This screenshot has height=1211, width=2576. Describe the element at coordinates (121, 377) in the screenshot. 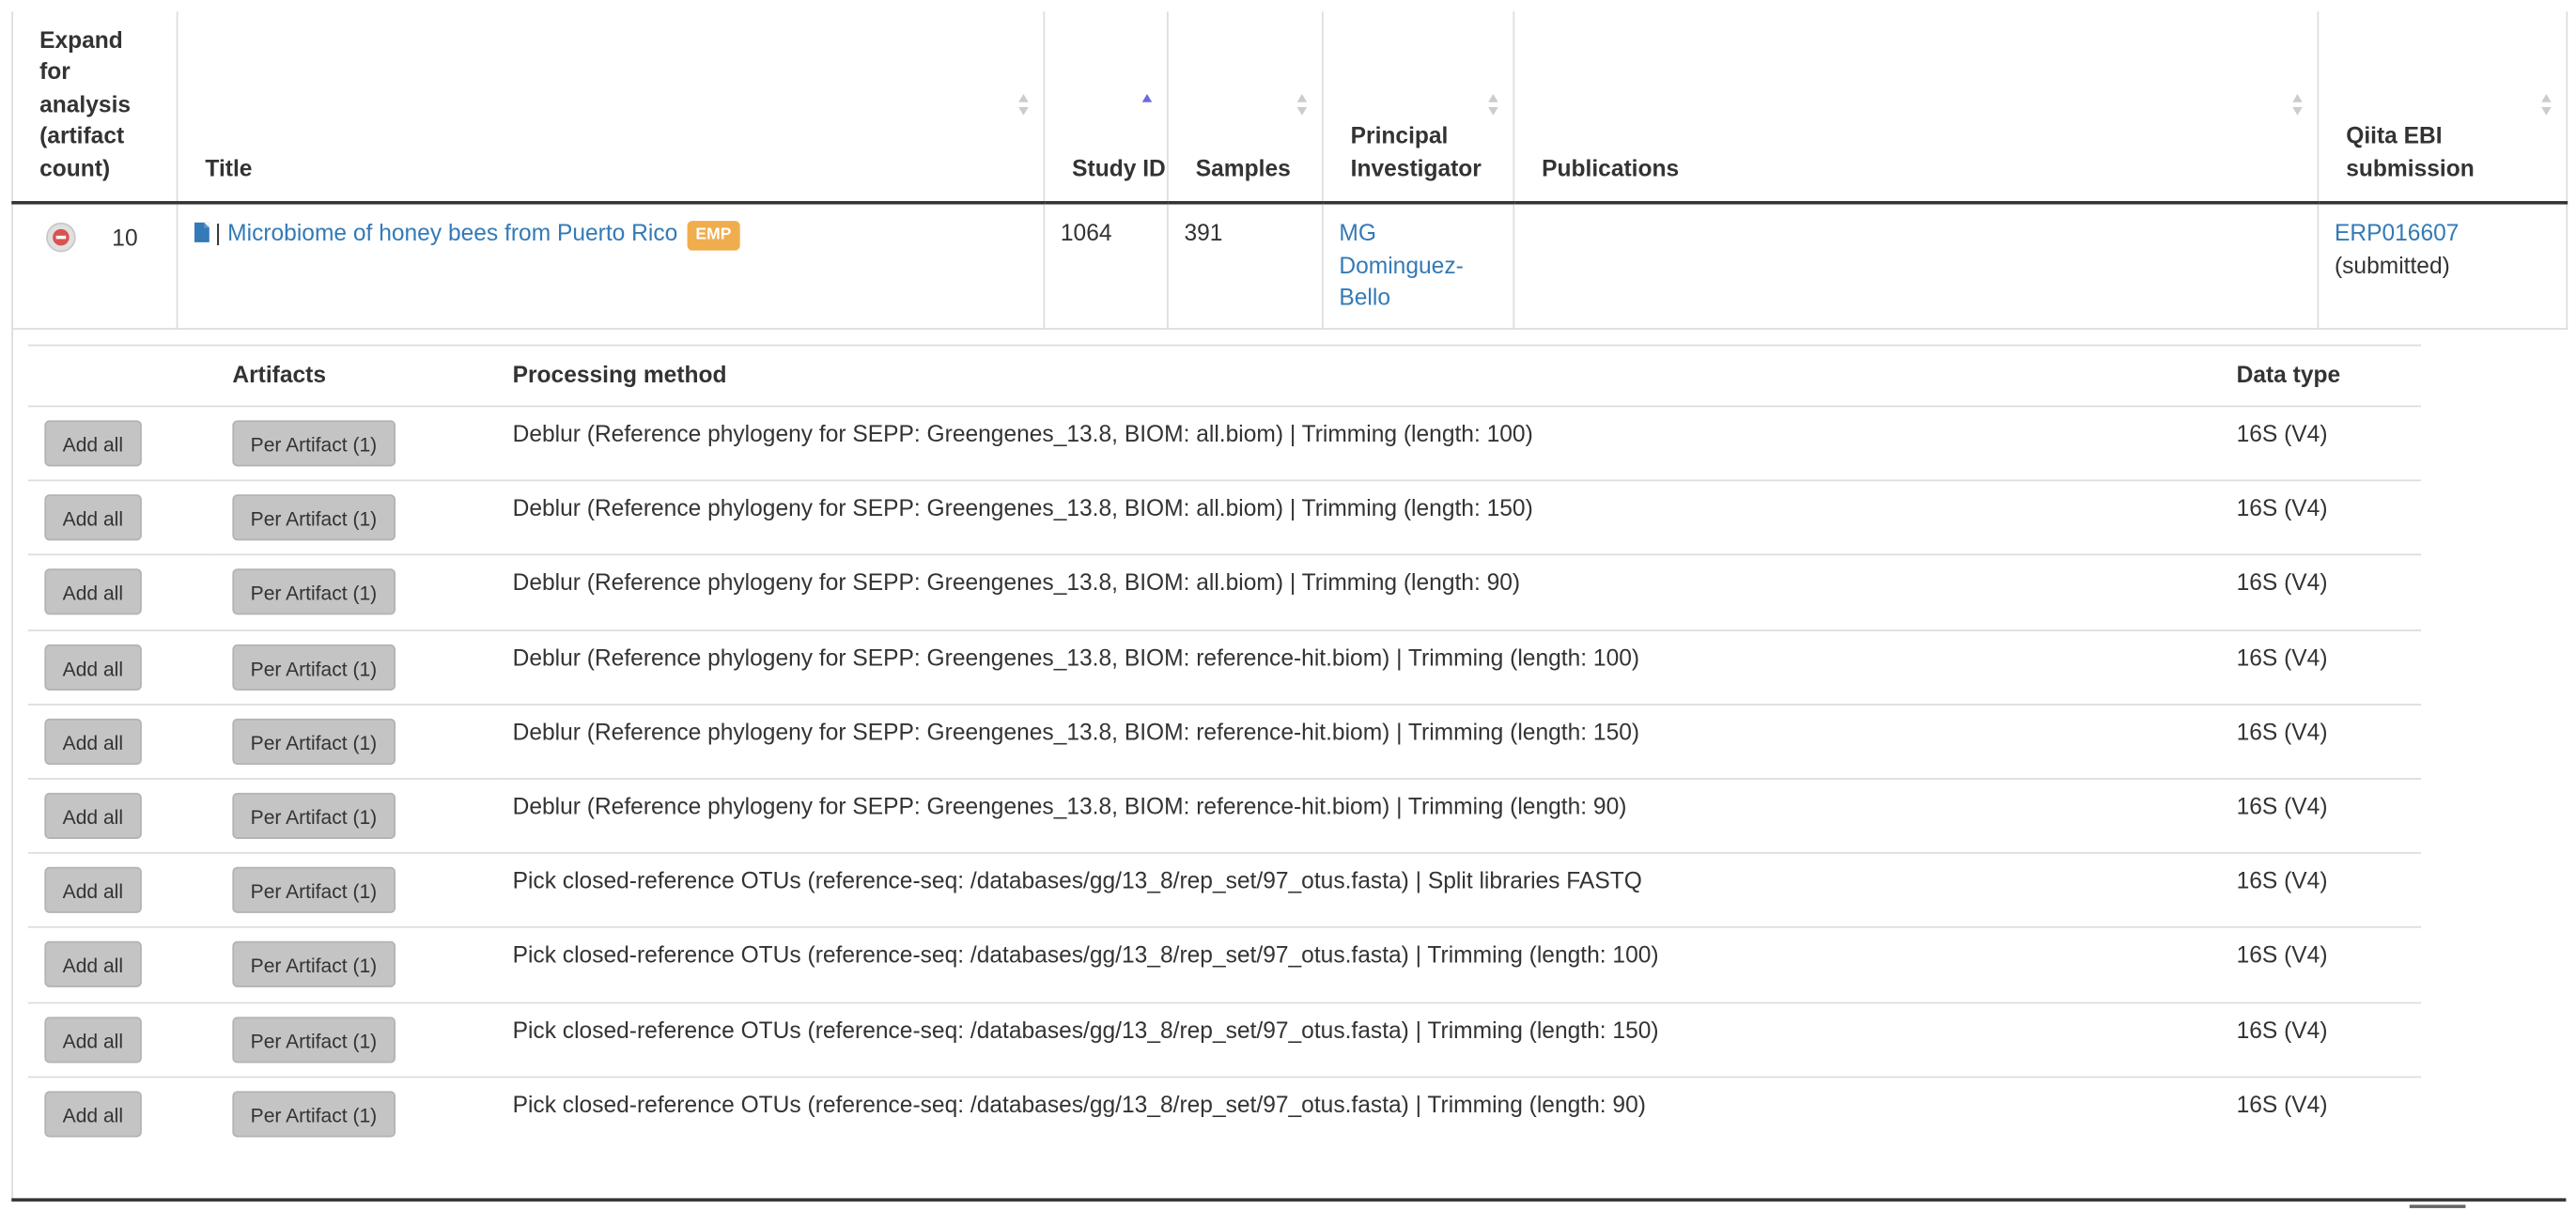

I see `add-column-header` at that location.